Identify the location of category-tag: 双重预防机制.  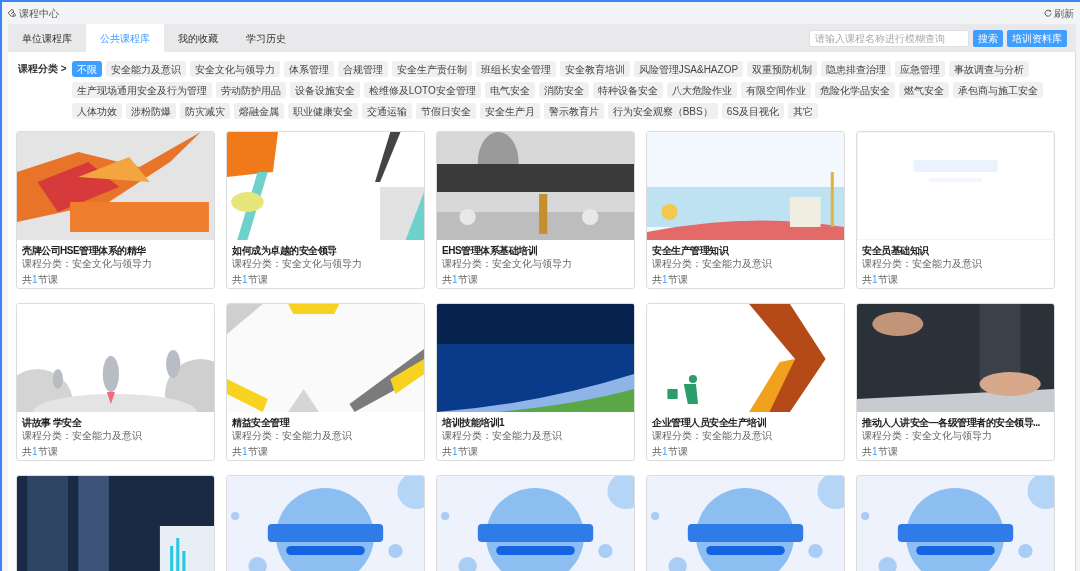
(782, 69).